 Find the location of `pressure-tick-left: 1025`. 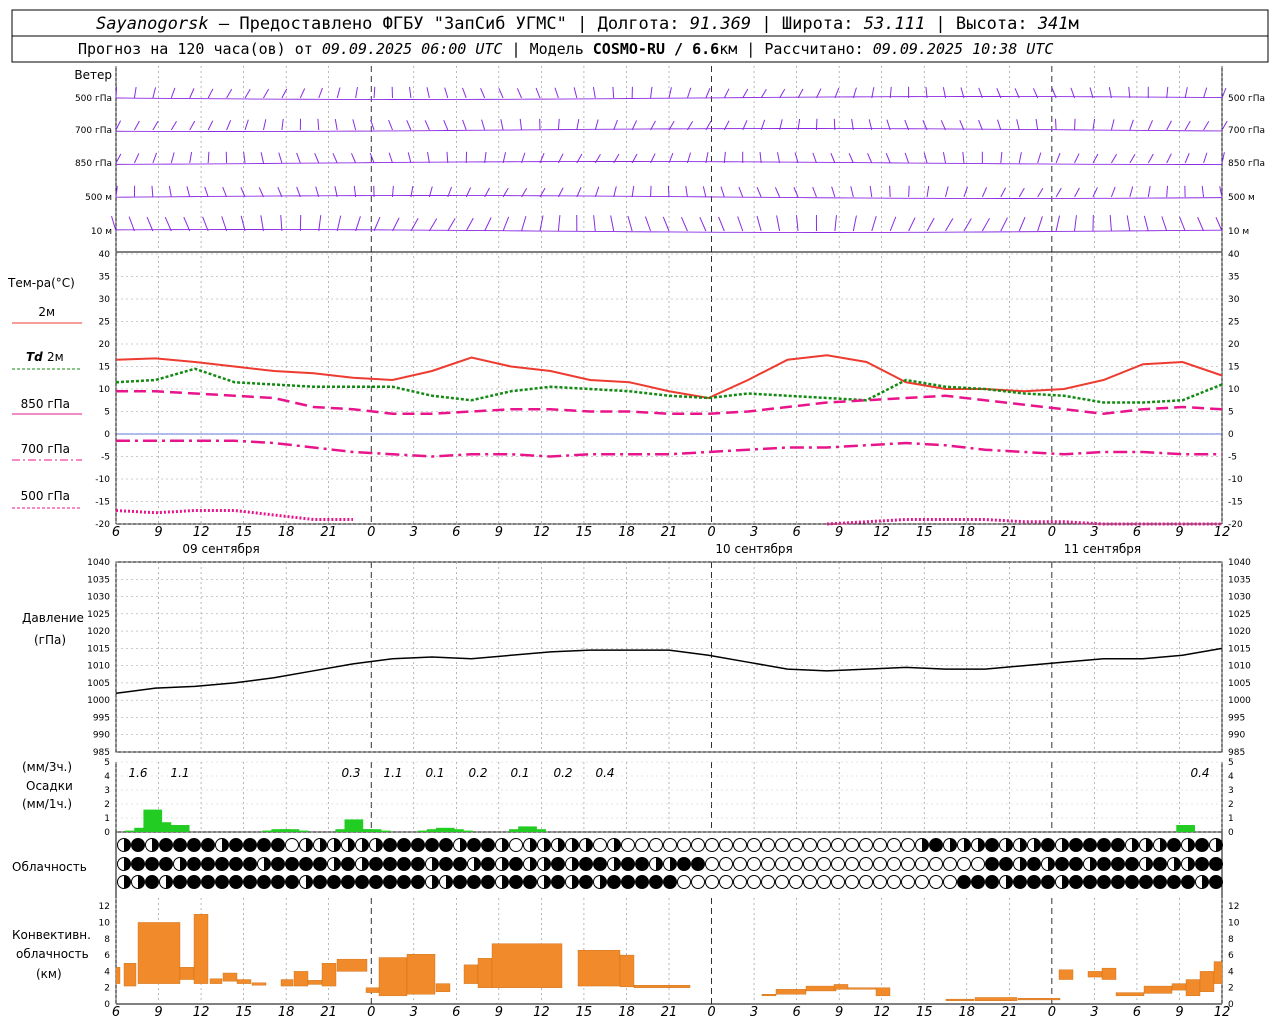

pressure-tick-left: 1025 is located at coordinates (98, 615).